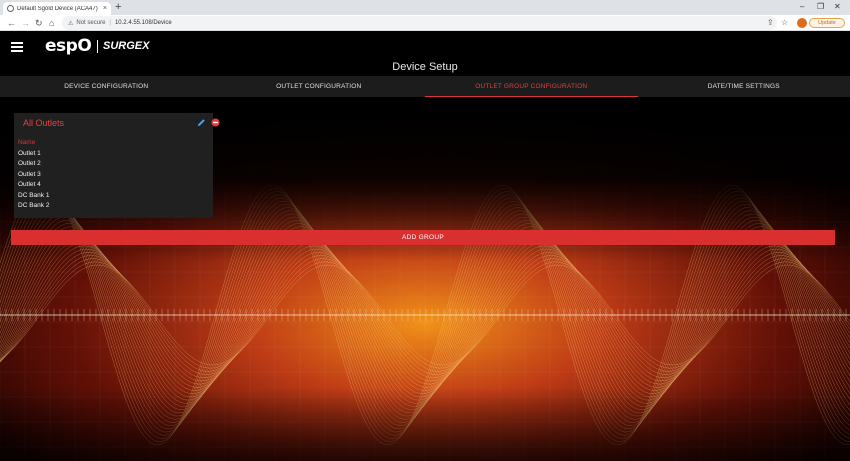 Image resolution: width=850 pixels, height=461 pixels. I want to click on group-title: All Outlets, so click(44, 123).